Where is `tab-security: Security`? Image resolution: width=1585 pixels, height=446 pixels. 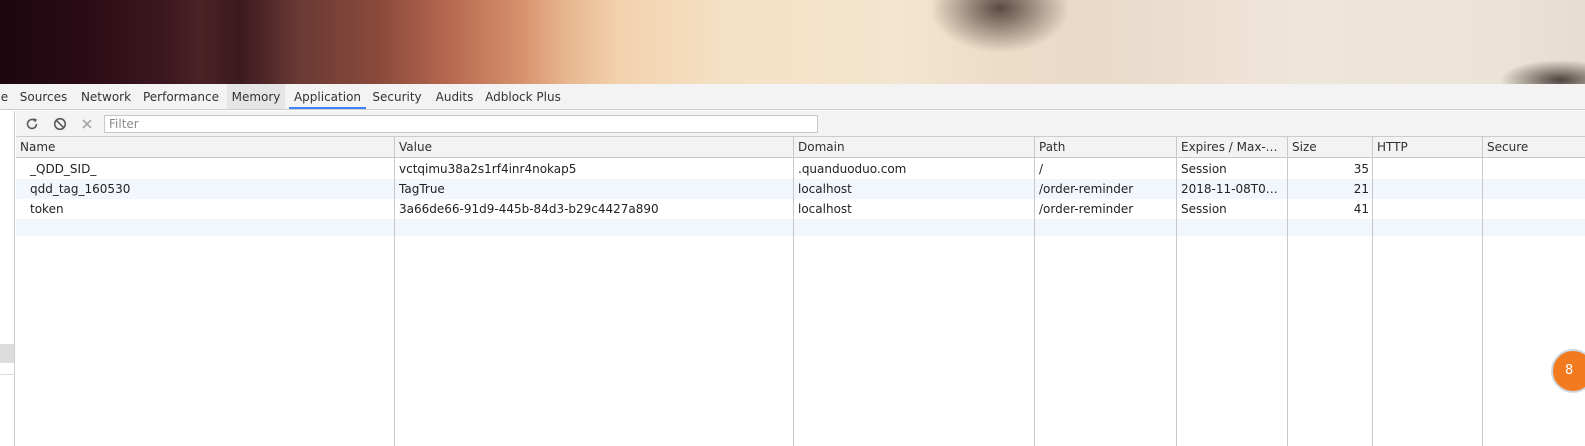
tab-security: Security is located at coordinates (397, 96).